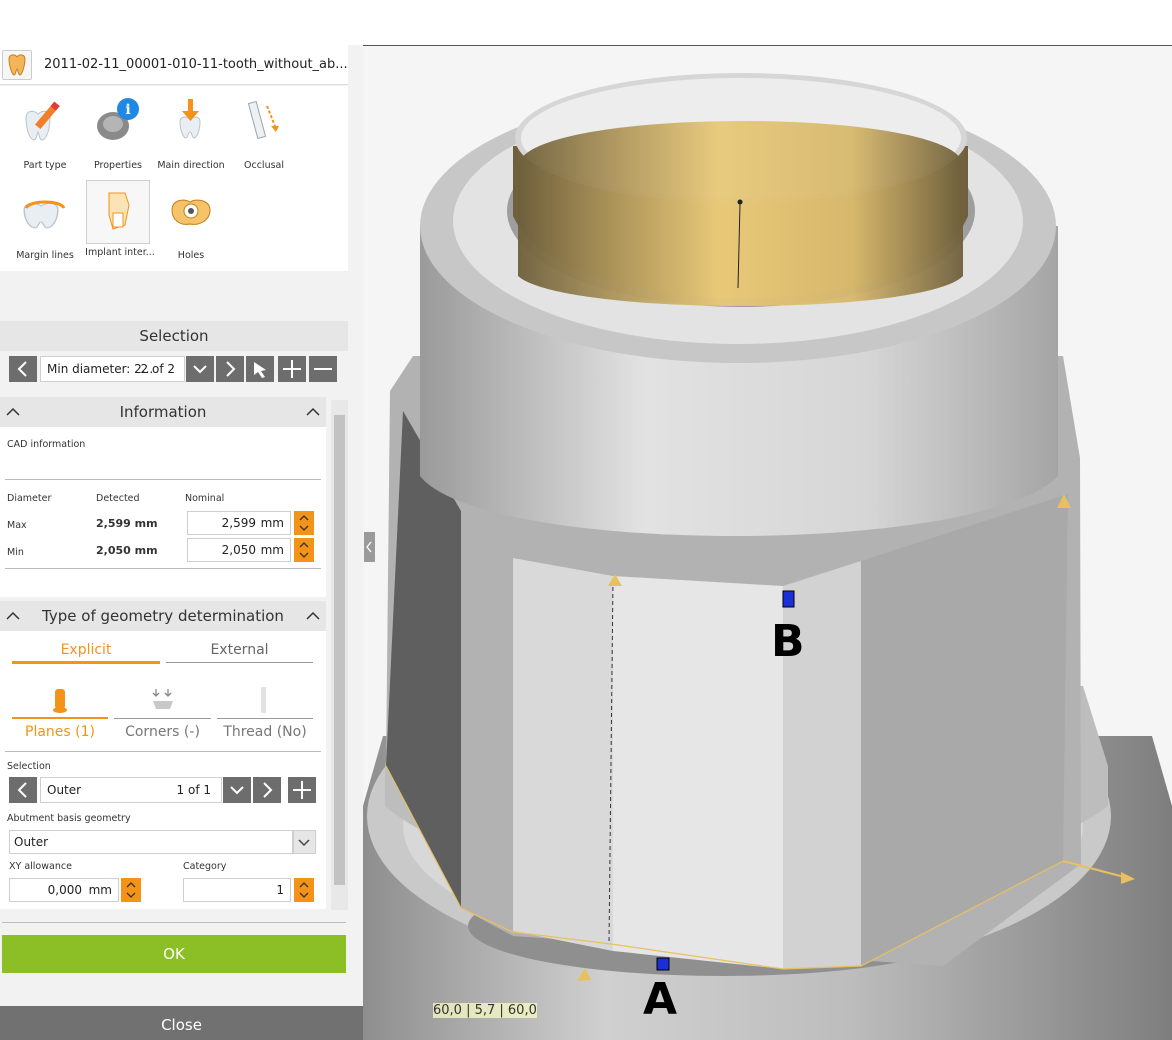  What do you see at coordinates (163, 412) in the screenshot?
I see `information-header: Information` at bounding box center [163, 412].